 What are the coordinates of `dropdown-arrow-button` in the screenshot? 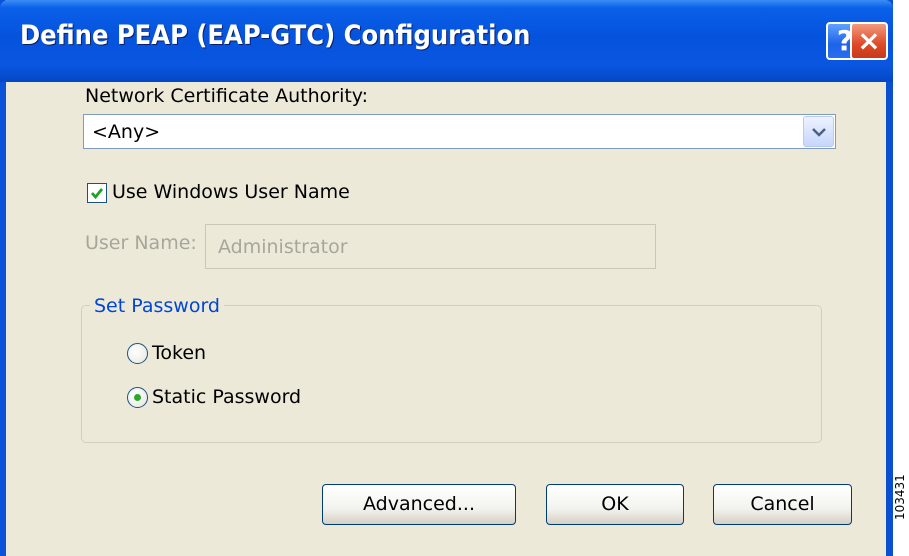 It's located at (818, 131).